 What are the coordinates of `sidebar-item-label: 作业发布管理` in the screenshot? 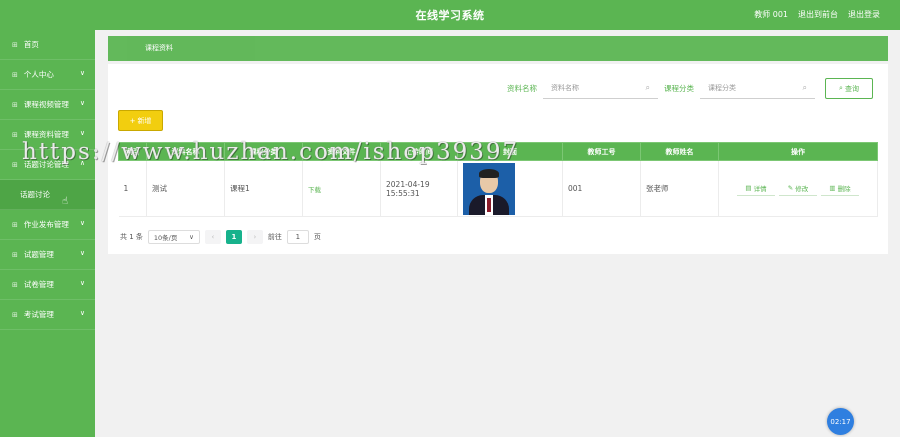 It's located at (46, 224).